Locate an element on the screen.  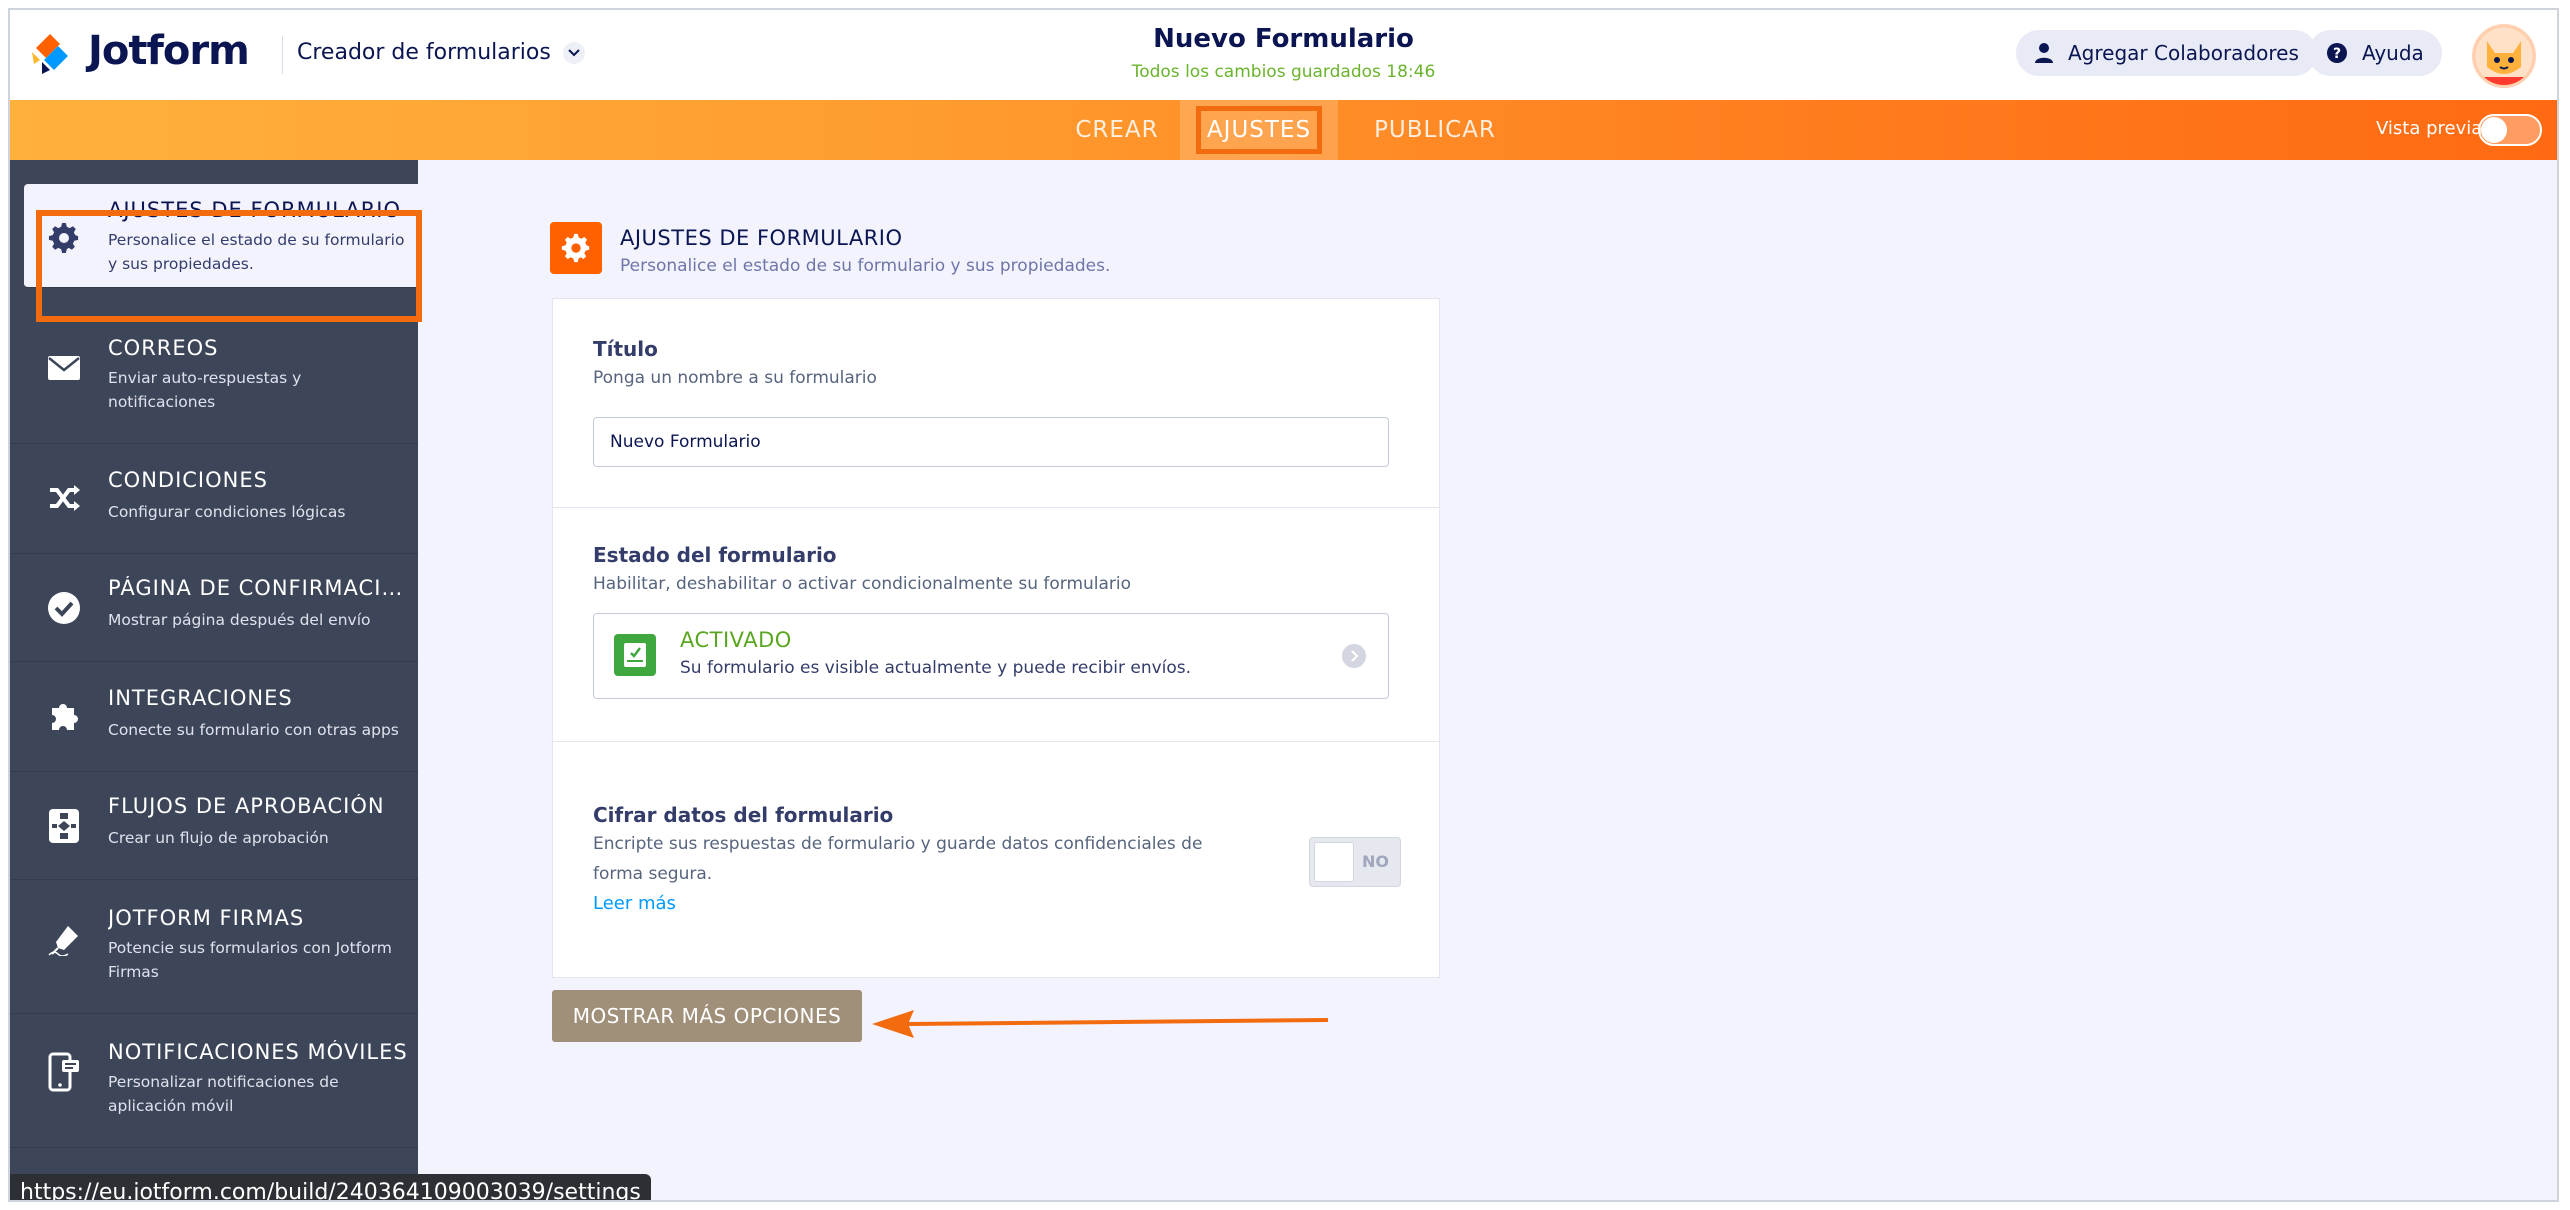
help-button: ? Ayuda is located at coordinates (2375, 53).